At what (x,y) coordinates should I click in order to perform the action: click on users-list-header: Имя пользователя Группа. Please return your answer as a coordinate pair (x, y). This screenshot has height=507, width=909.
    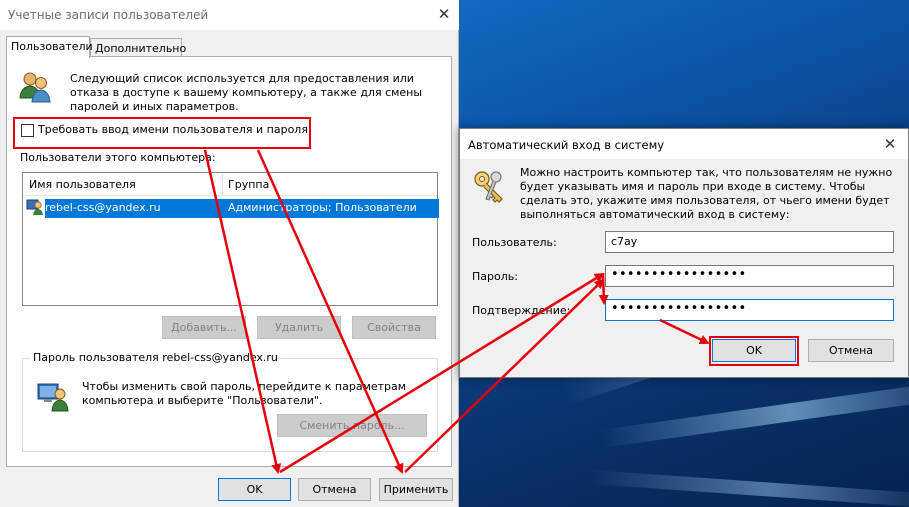
    Looking at the image, I should click on (230, 184).